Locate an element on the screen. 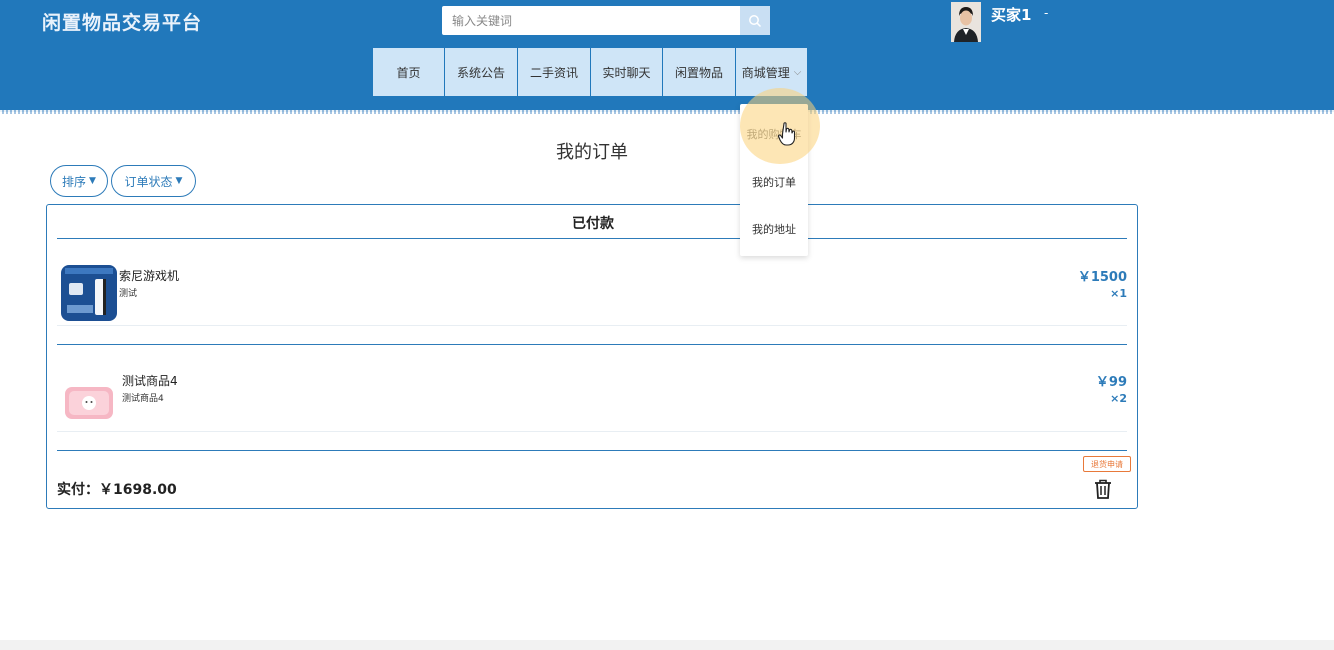  nav-chat: 实时聊天 is located at coordinates (626, 72).